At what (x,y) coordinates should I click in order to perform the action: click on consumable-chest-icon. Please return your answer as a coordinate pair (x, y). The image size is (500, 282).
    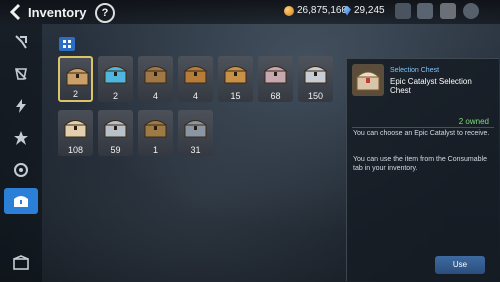
    Looking at the image, I should click on (21, 201).